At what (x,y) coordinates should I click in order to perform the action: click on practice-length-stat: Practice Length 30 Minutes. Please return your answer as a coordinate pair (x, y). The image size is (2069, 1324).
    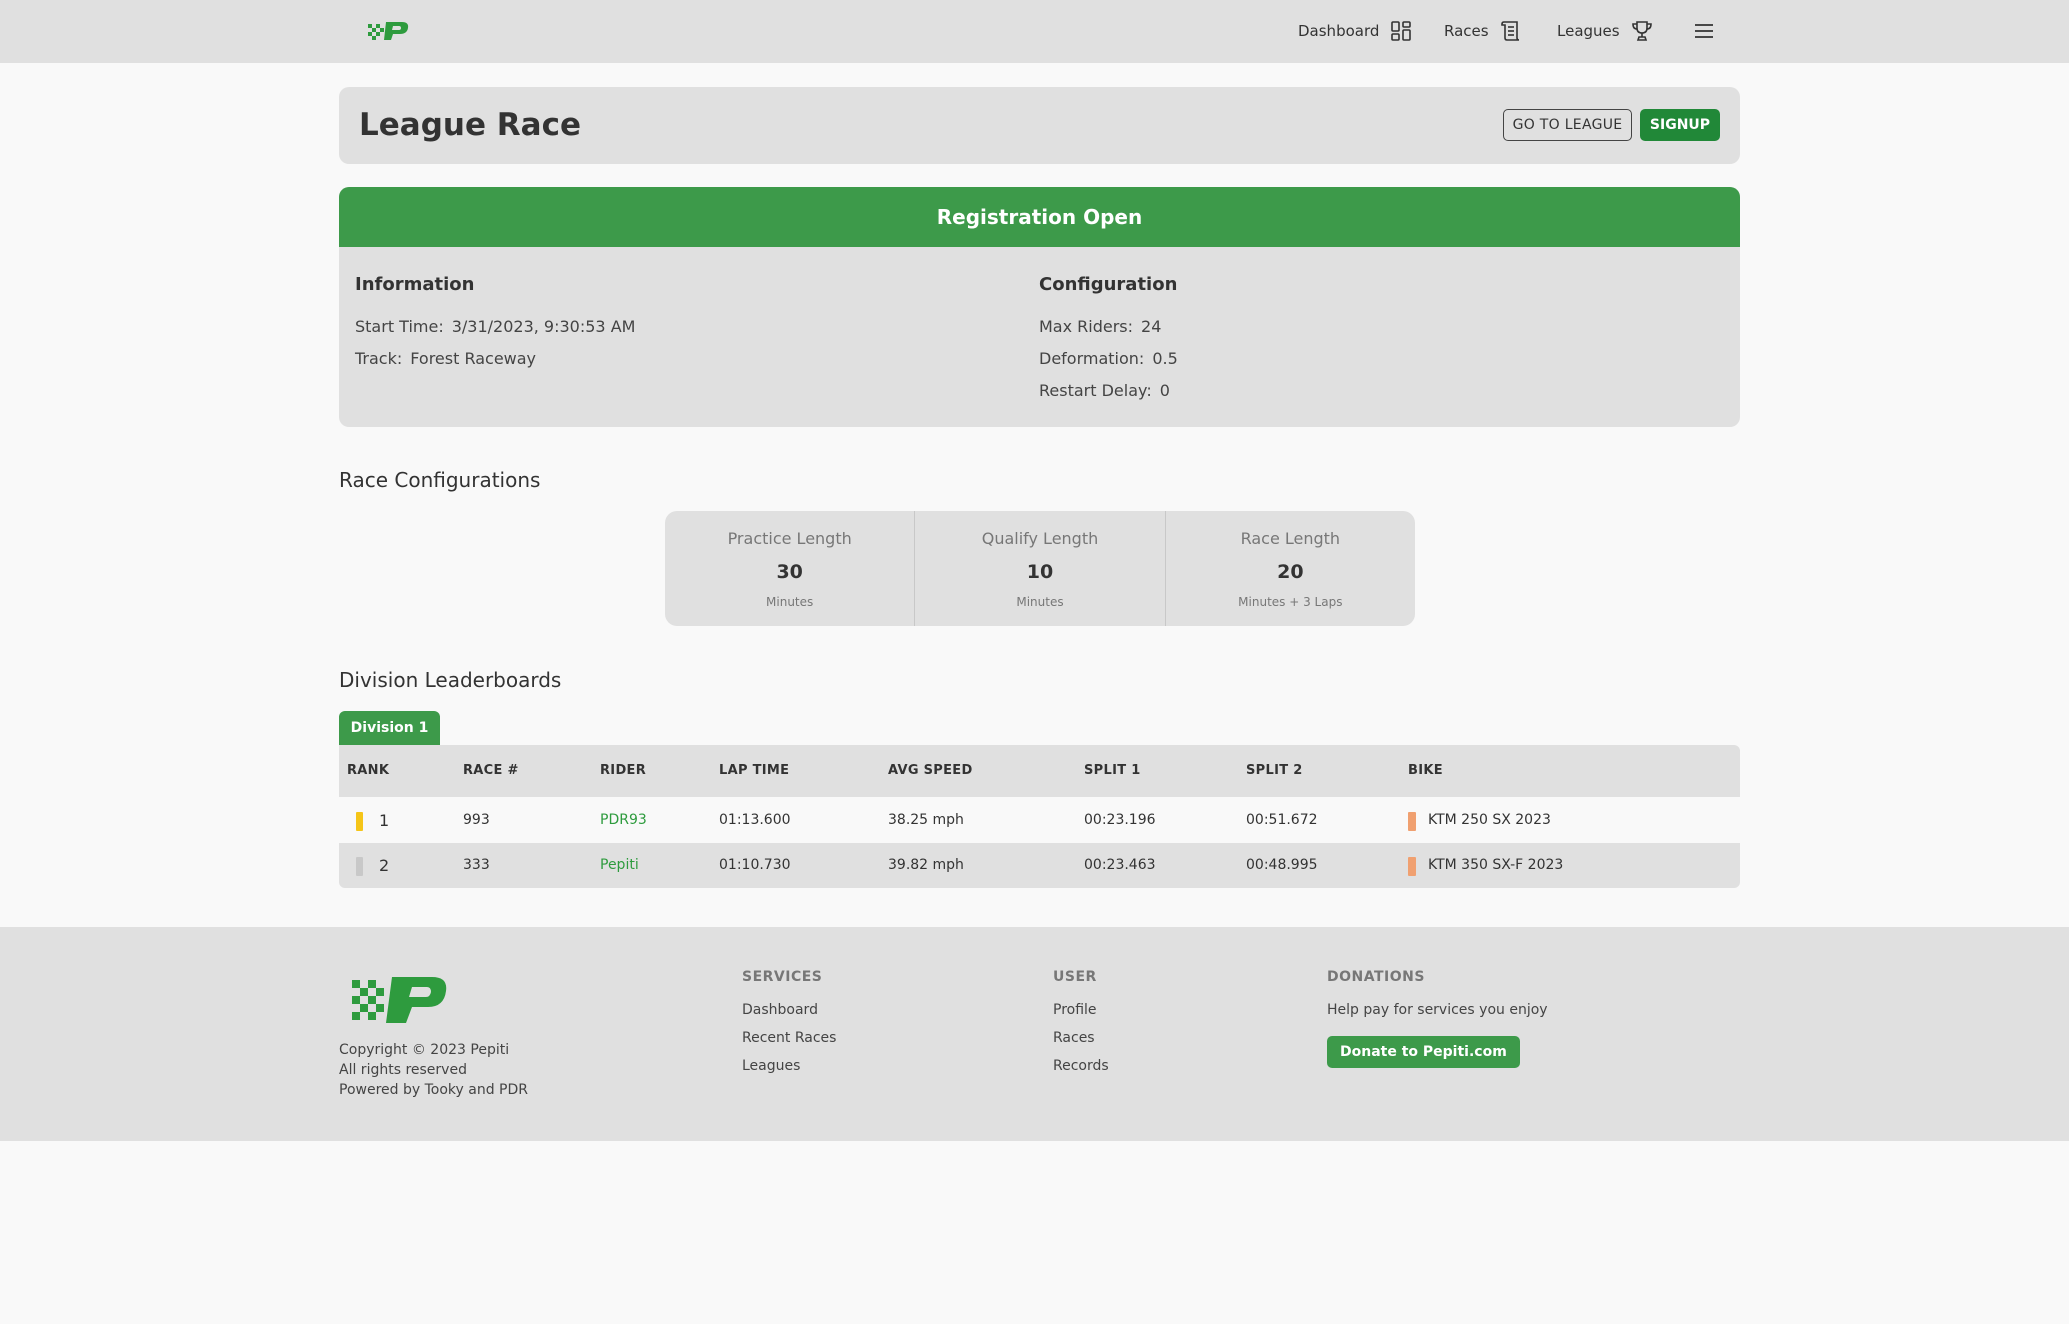
    Looking at the image, I should click on (790, 568).